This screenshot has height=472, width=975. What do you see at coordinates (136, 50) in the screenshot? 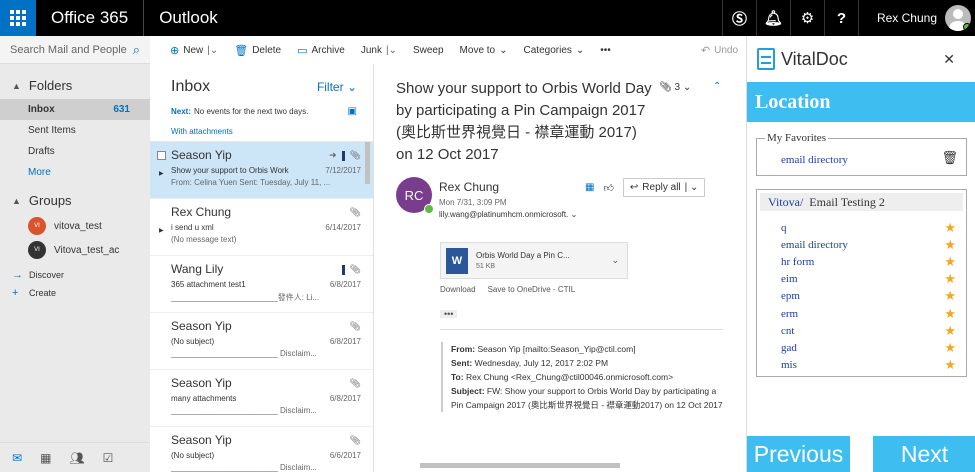
I see `search-icon: ⌕` at bounding box center [136, 50].